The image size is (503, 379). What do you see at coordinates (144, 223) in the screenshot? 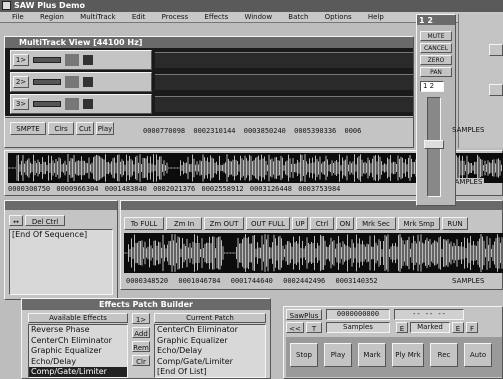
I see `to-full-button: To FULL` at bounding box center [144, 223].